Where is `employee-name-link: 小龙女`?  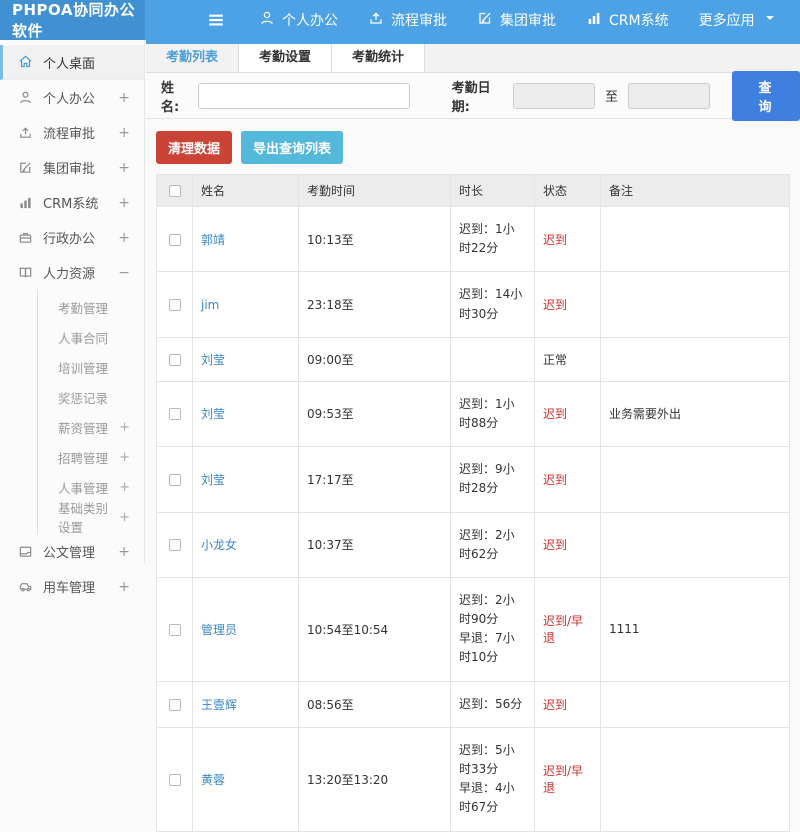 employee-name-link: 小龙女 is located at coordinates (219, 545).